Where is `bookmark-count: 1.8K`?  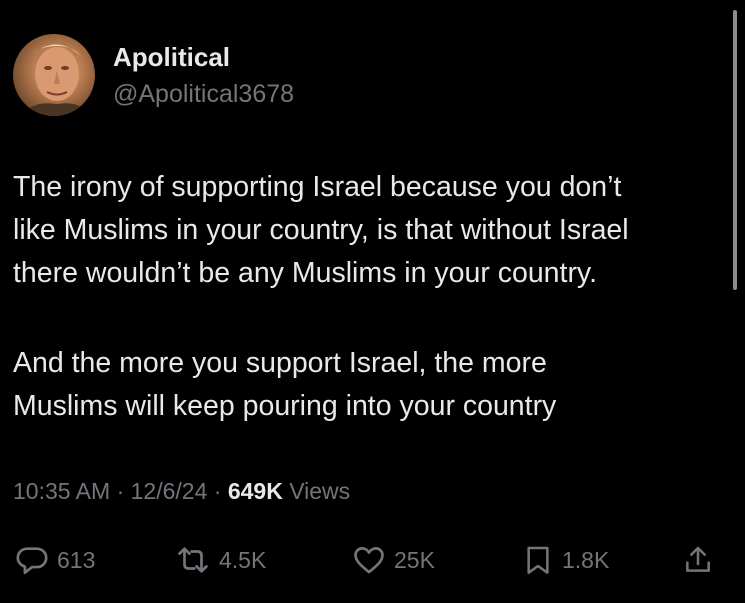
bookmark-count: 1.8K is located at coordinates (586, 559).